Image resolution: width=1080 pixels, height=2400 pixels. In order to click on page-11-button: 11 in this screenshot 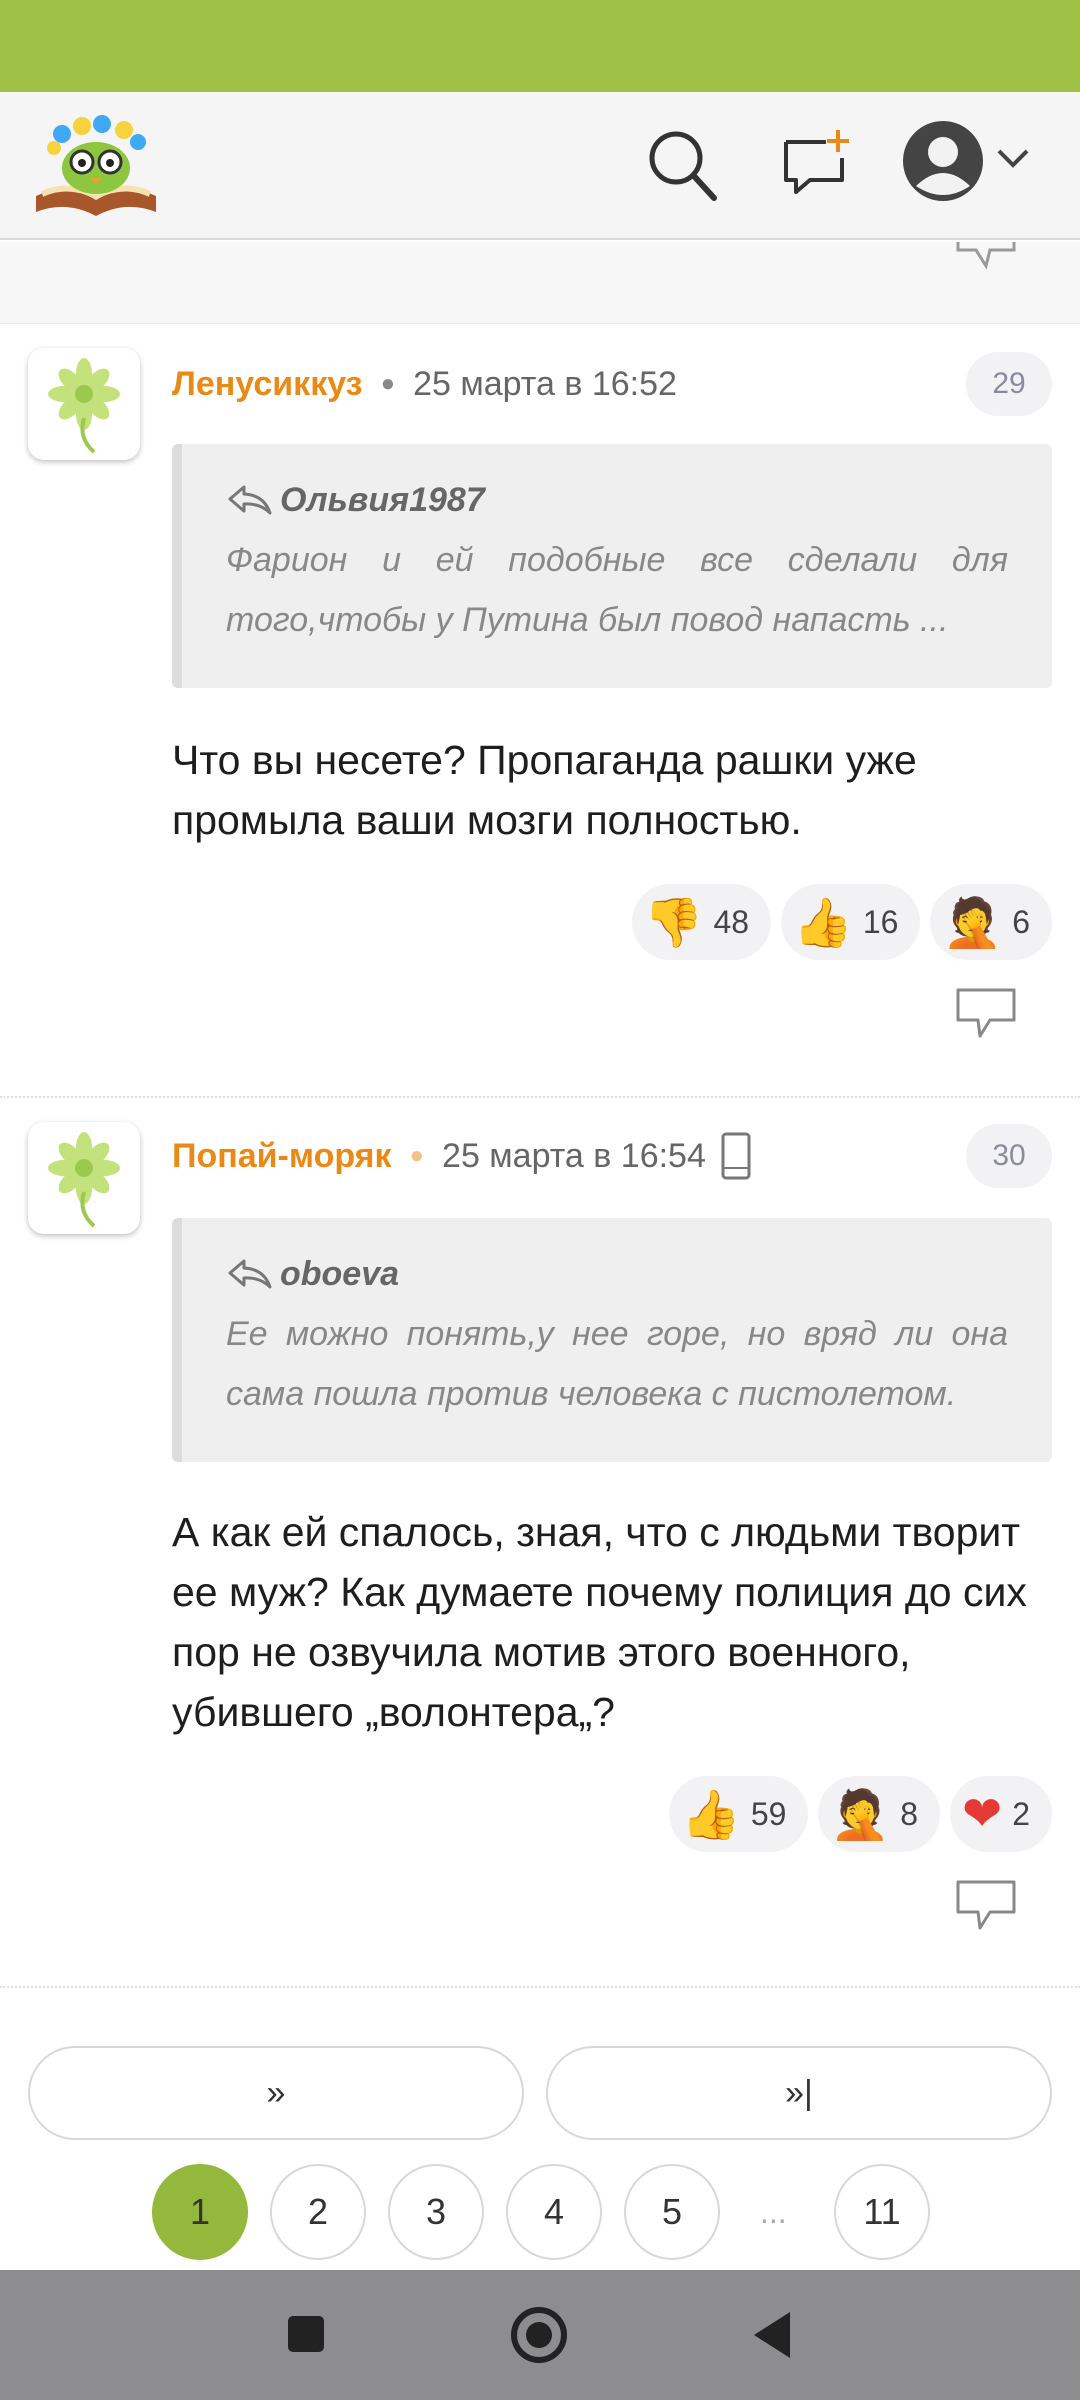, I will do `click(882, 2212)`.